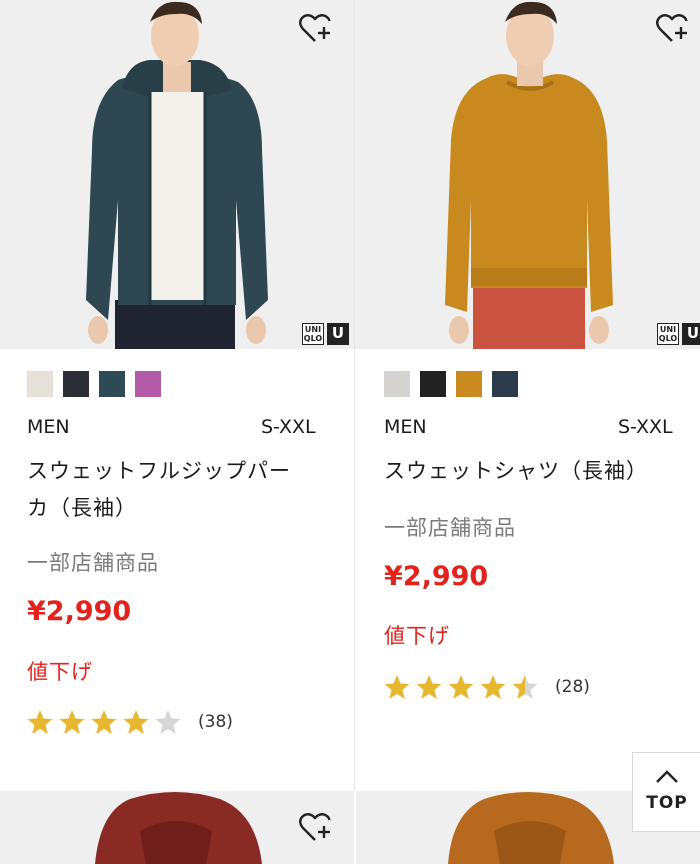 The height and width of the screenshot is (864, 700). Describe the element at coordinates (82, 508) in the screenshot. I see `product-name-line: カ（長袖）` at that location.